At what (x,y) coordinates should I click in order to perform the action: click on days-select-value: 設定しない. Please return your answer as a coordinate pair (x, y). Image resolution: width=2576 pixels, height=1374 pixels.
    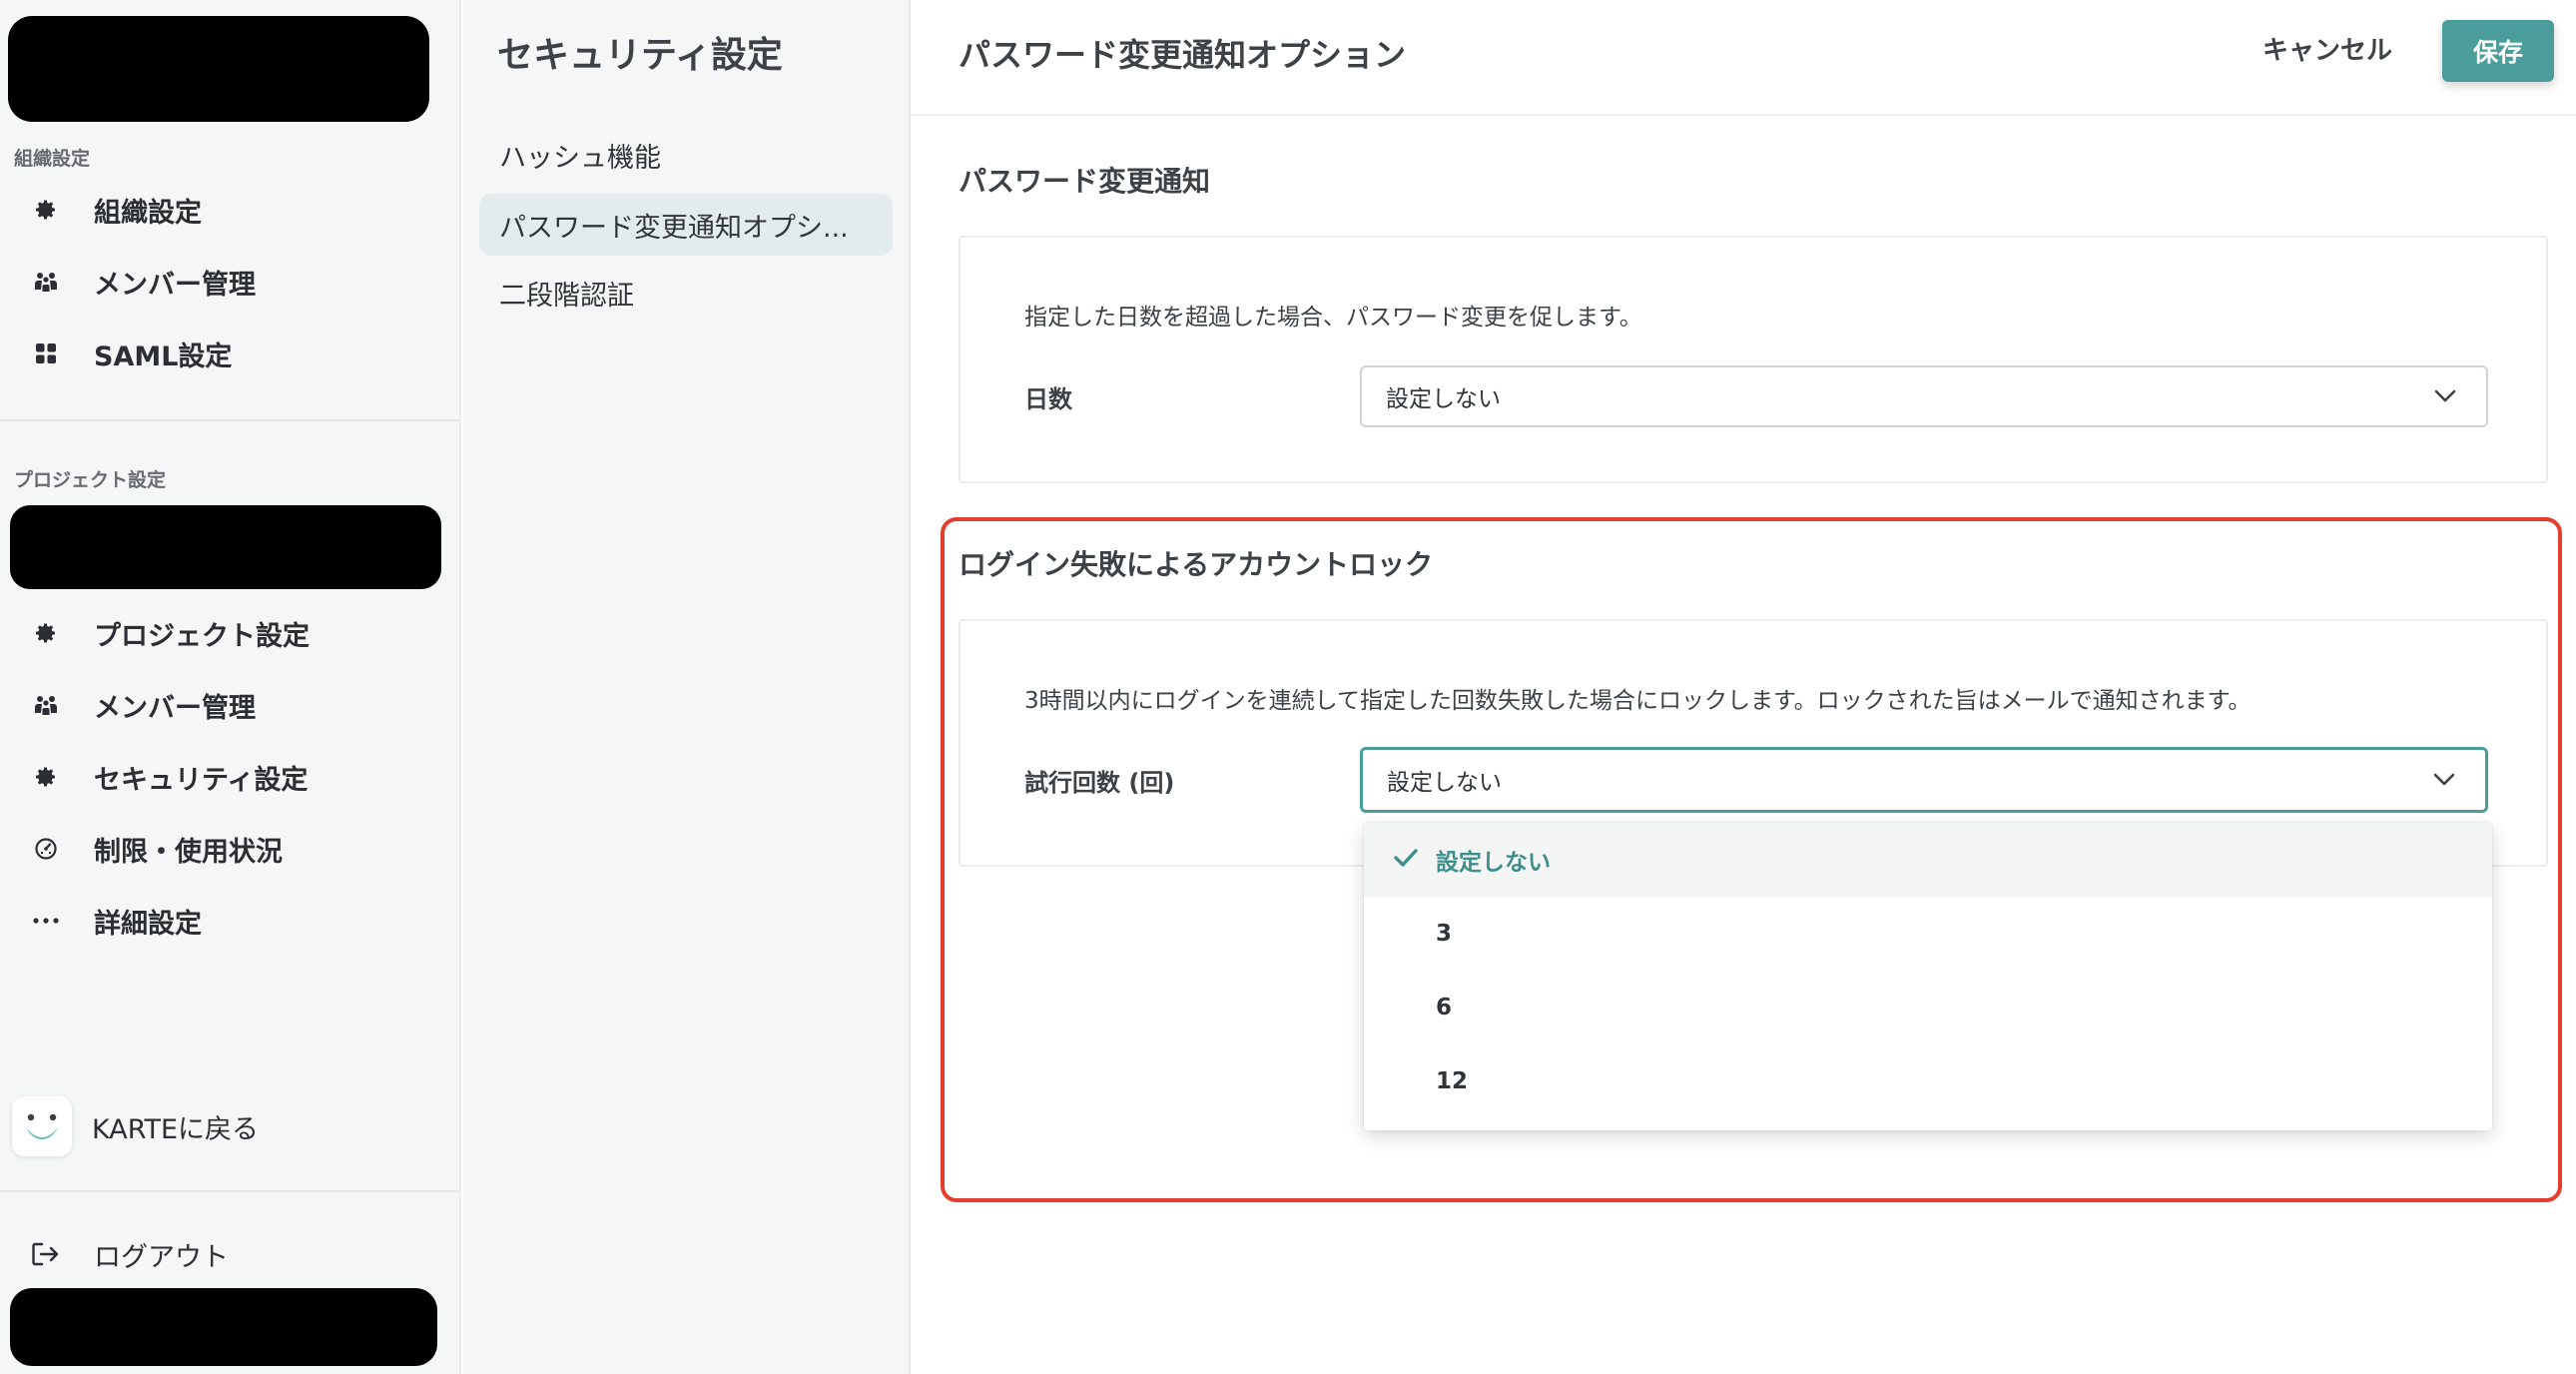
    Looking at the image, I should click on (1443, 399).